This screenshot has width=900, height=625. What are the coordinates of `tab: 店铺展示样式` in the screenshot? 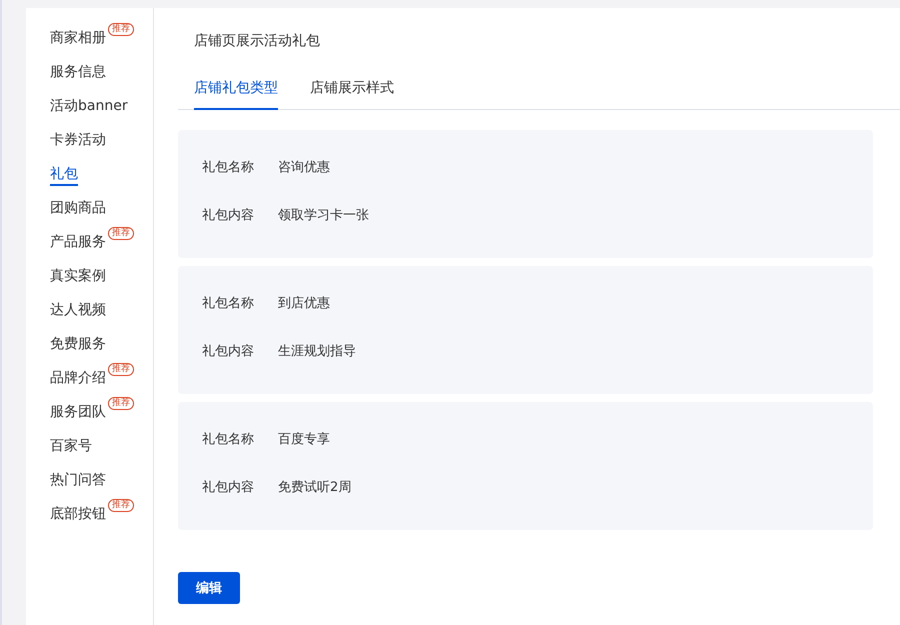 It's located at (352, 90).